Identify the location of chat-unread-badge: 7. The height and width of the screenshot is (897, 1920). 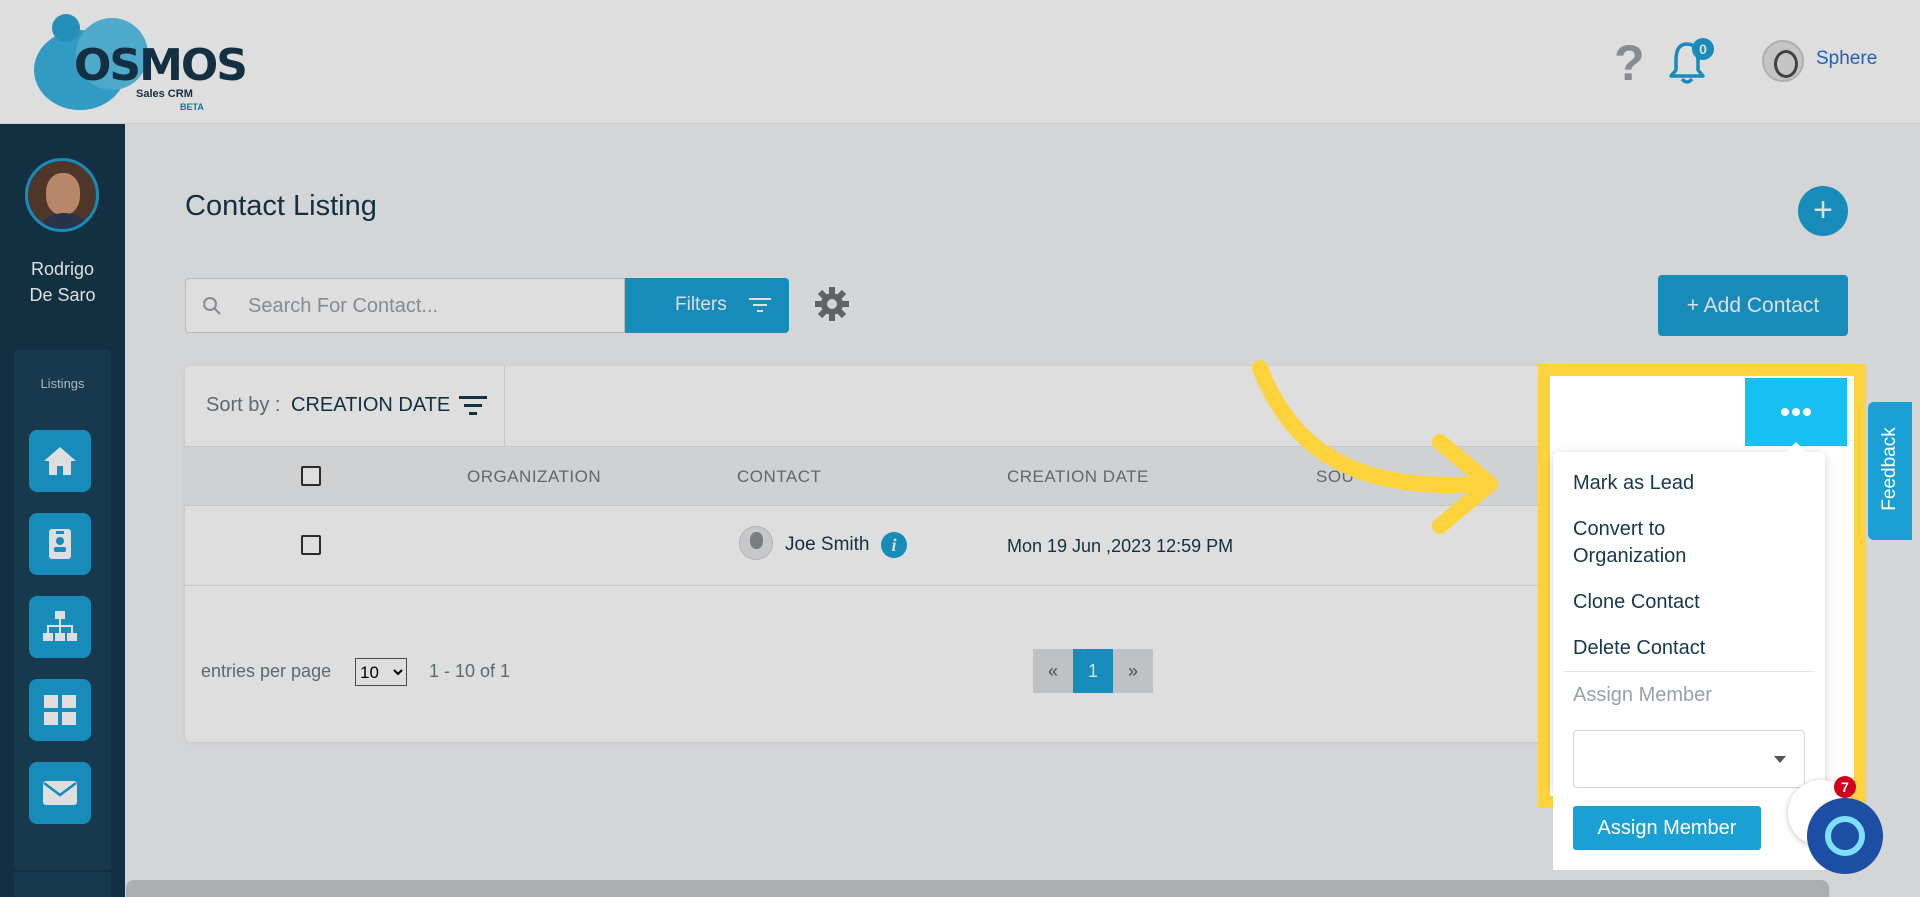
(1845, 787).